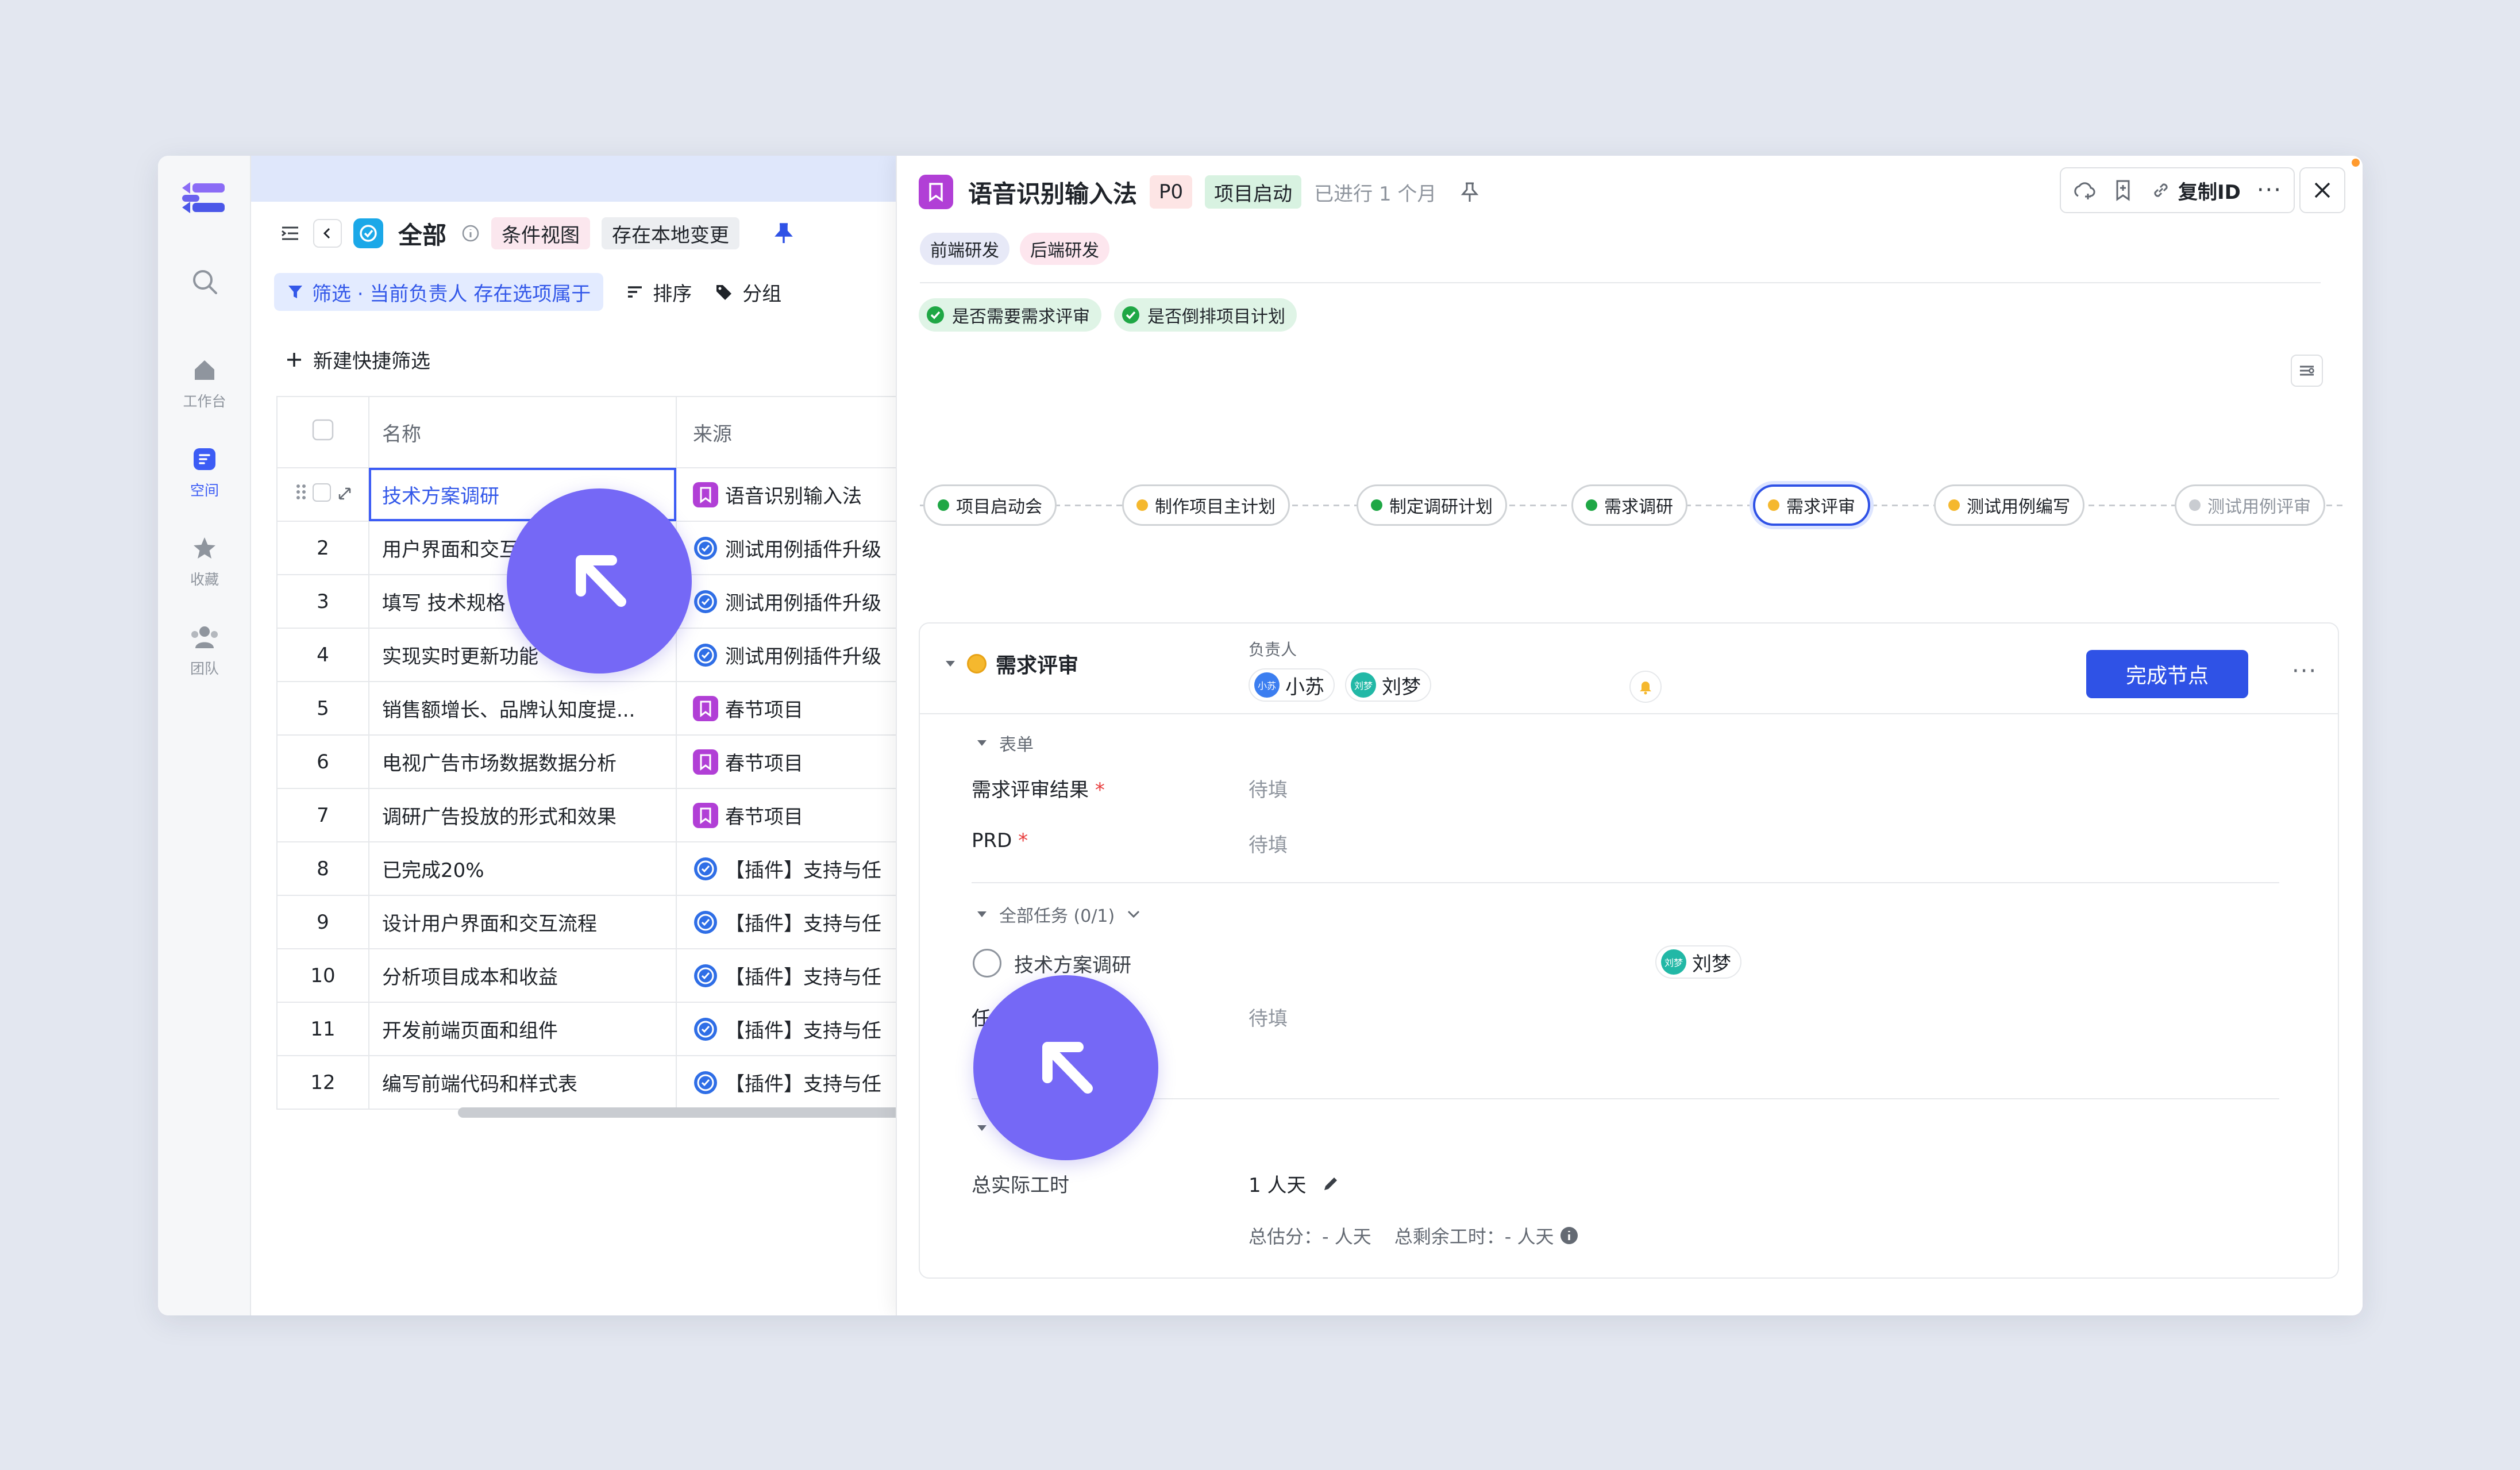 The width and height of the screenshot is (2520, 1470). What do you see at coordinates (2322, 190) in the screenshot?
I see `close-button` at bounding box center [2322, 190].